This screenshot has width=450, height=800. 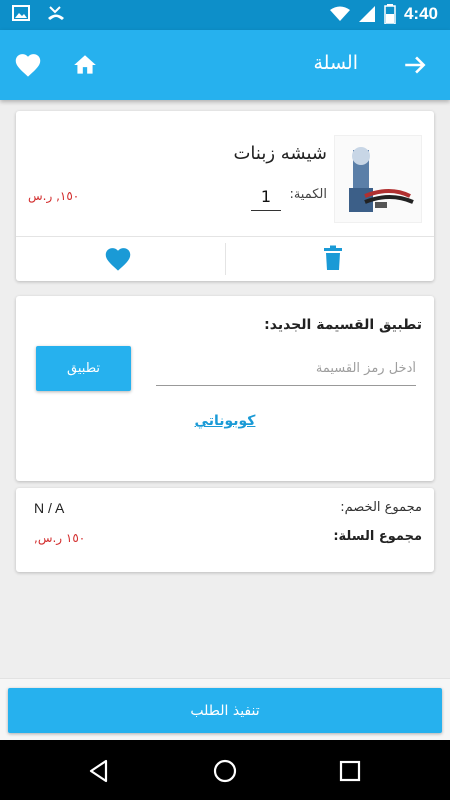 What do you see at coordinates (343, 325) in the screenshot?
I see `coupon-title: تطبيق القسيمة الجديد:` at bounding box center [343, 325].